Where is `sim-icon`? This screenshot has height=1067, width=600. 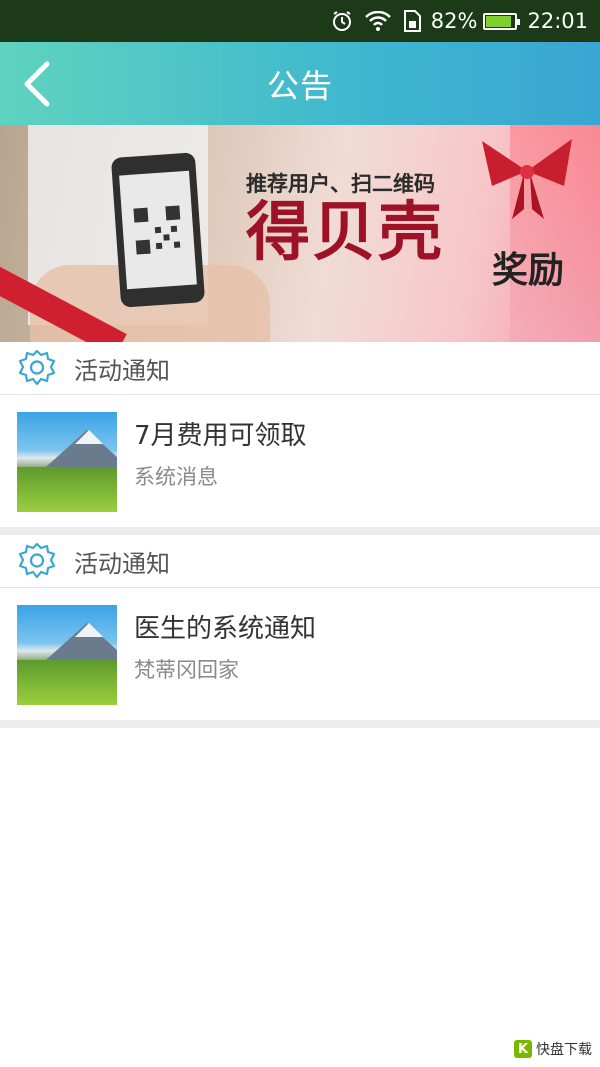 sim-icon is located at coordinates (412, 21).